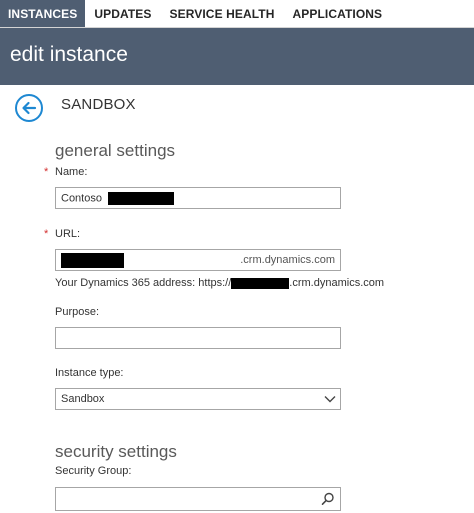  I want to click on chevron-down-icon, so click(330, 399).